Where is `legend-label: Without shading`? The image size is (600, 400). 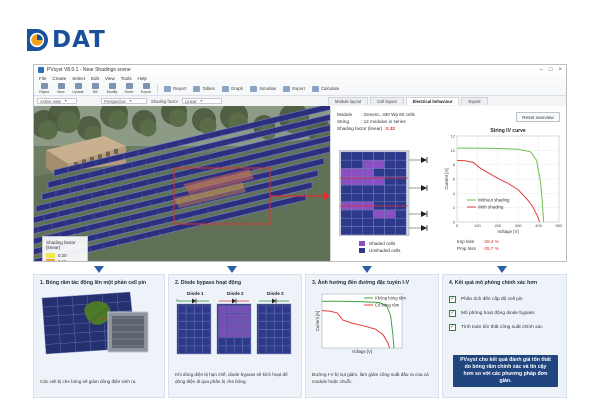
legend-label: Without shading is located at coordinates (494, 200).